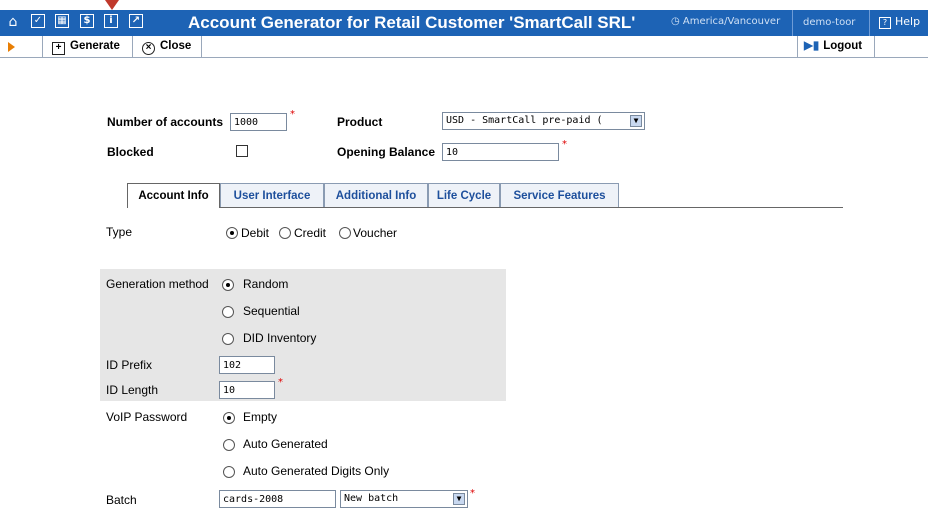  Describe the element at coordinates (136, 21) in the screenshot. I see `chart-icon: ↗` at that location.